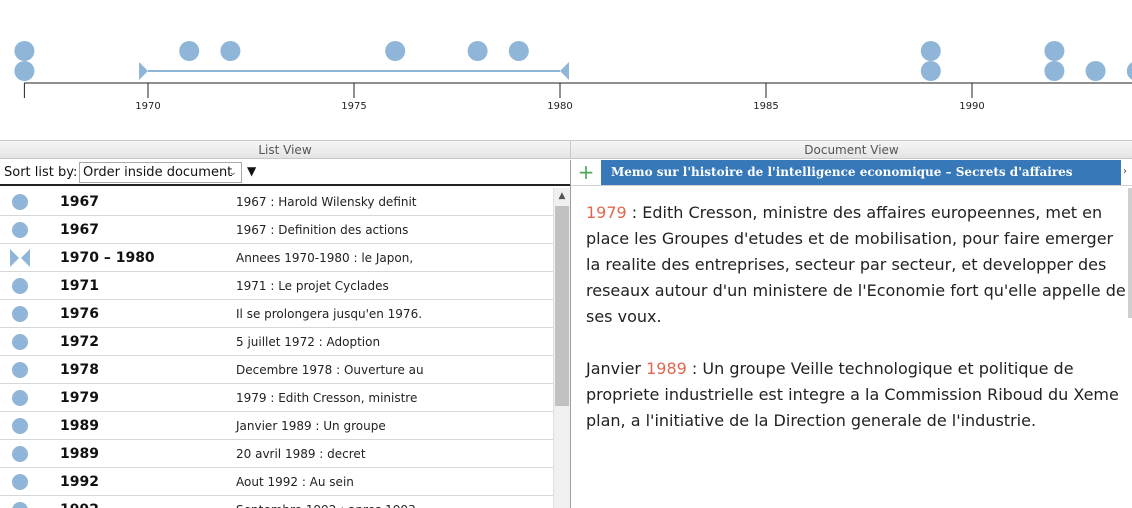 This screenshot has height=508, width=1132. Describe the element at coordinates (606, 212) in the screenshot. I see `date-highlight: 1979` at that location.